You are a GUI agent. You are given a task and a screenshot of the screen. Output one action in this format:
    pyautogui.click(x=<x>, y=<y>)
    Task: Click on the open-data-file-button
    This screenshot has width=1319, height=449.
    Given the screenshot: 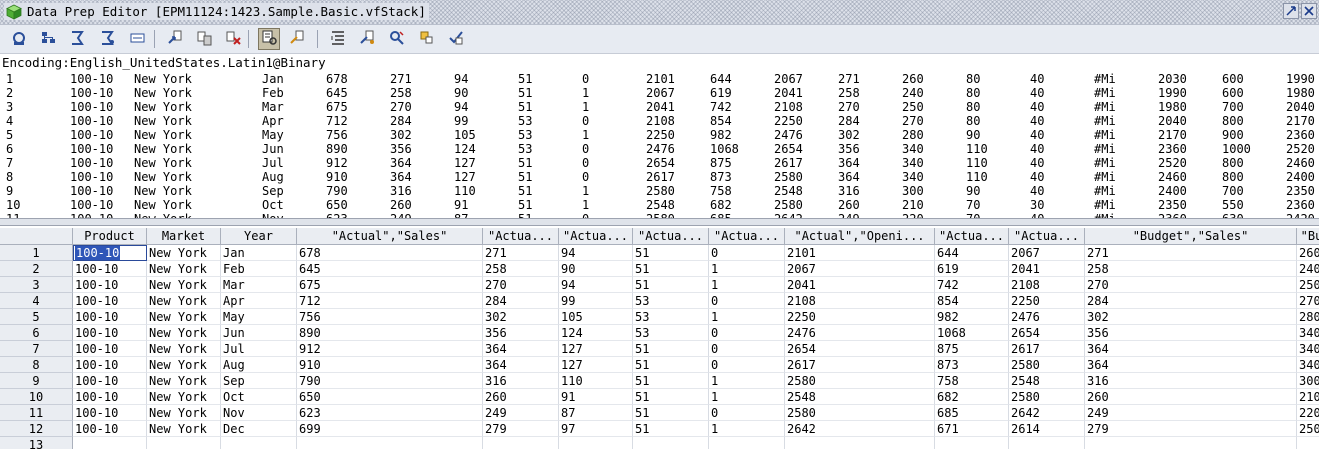 What is the action you would take?
    pyautogui.click(x=19, y=39)
    